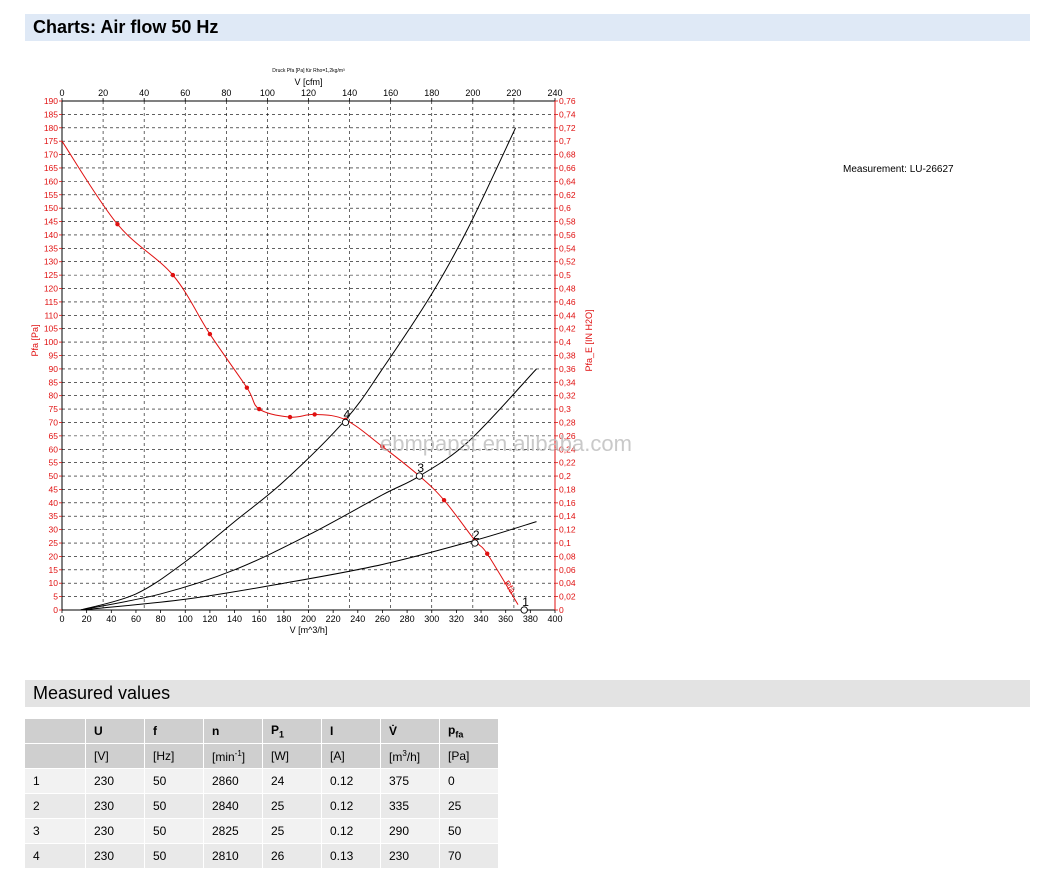 This screenshot has height=884, width=1044. Describe the element at coordinates (55, 806) in the screenshot. I see `table-cell: 2` at that location.